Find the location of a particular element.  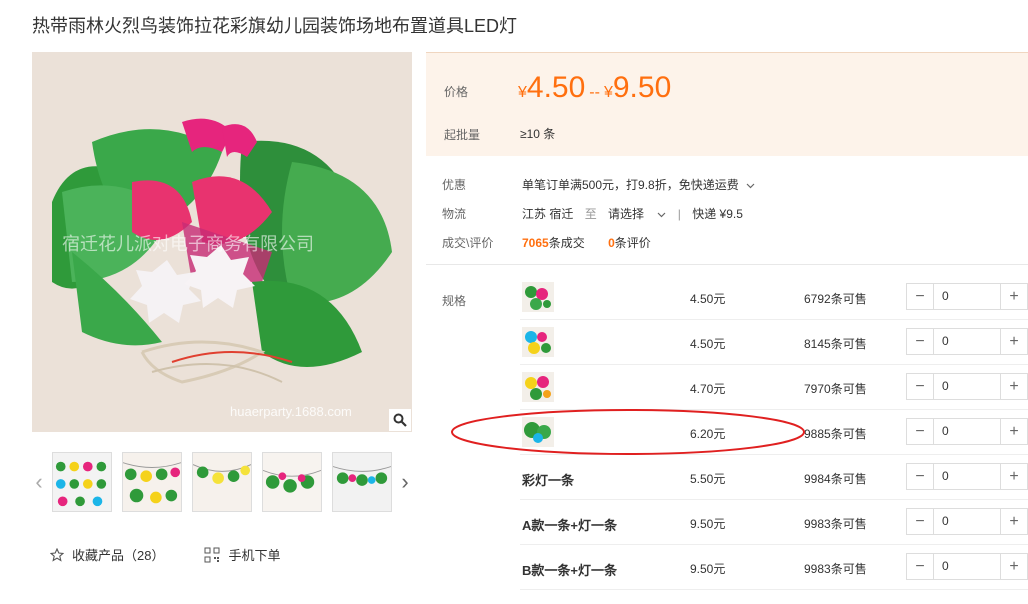

product-actions: 收藏产品（28） 手机下单 is located at coordinates (165, 554).